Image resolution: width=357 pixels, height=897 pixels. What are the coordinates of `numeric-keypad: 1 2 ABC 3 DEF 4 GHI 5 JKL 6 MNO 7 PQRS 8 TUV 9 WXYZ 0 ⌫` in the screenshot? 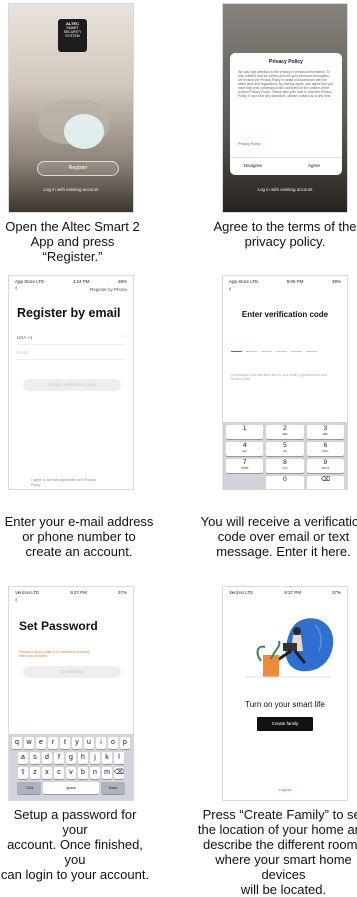 It's located at (285, 455).